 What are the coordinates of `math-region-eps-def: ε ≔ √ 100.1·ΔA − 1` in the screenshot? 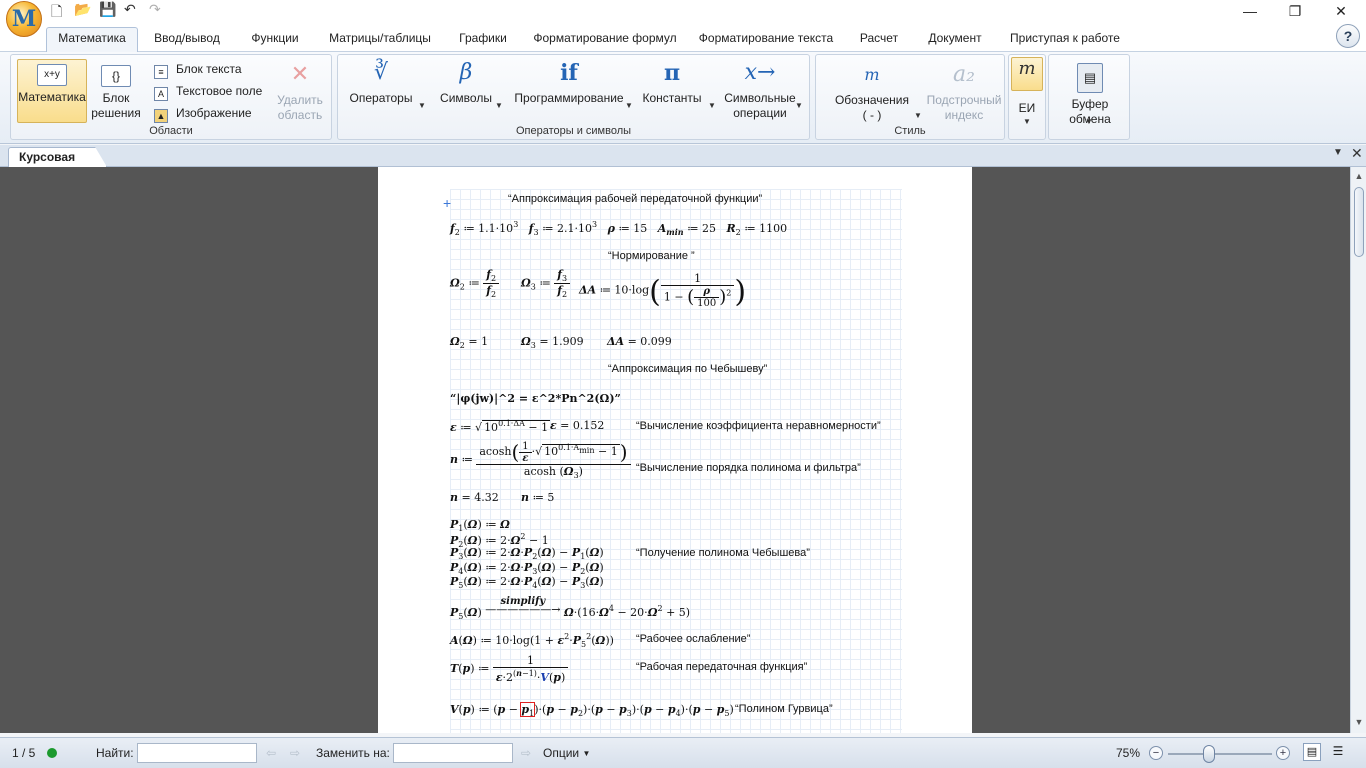 It's located at (500, 426).